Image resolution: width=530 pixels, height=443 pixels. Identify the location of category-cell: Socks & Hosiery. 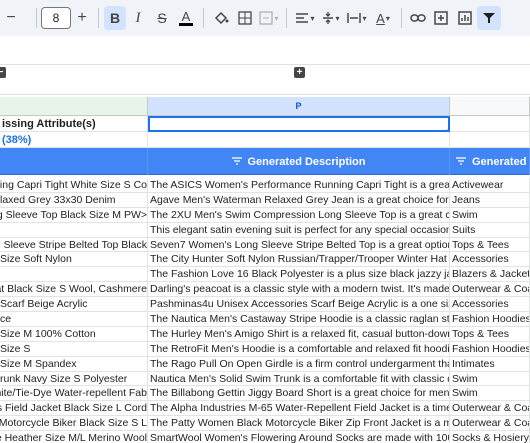
(490, 437).